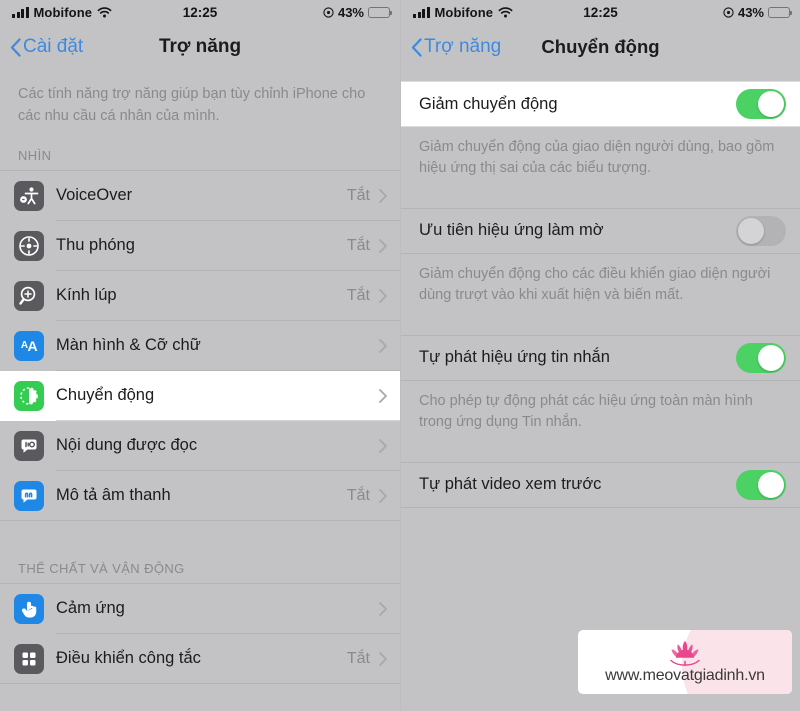  Describe the element at coordinates (128, 658) in the screenshot. I see `sidebar-item-label: Điều khiển công tắc` at that location.